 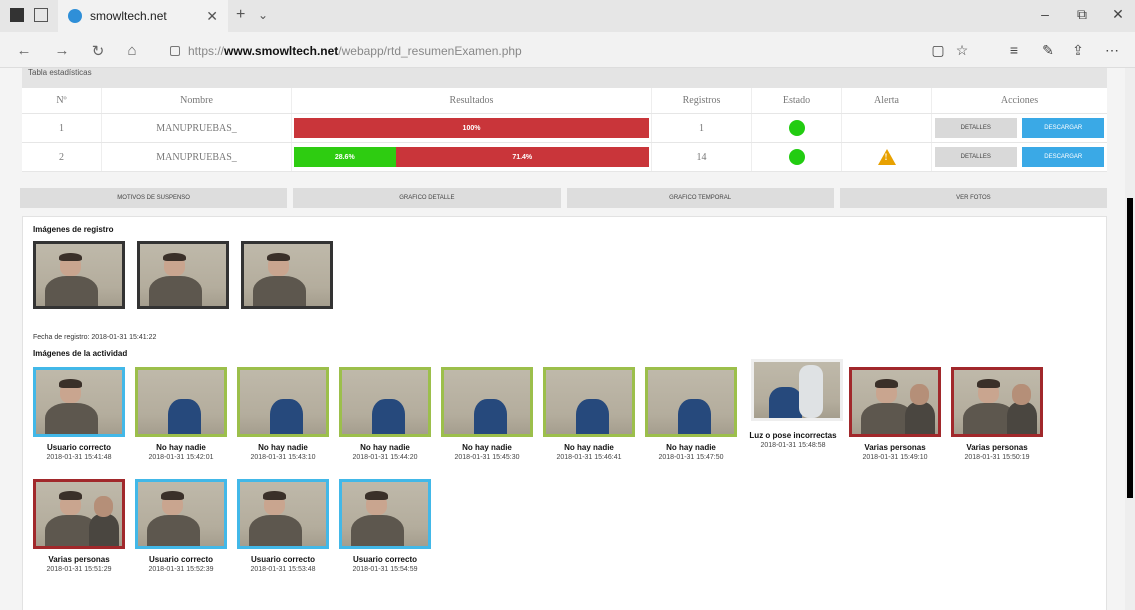 What do you see at coordinates (73, 229) in the screenshot?
I see `registro-title: Imágenes de registro` at bounding box center [73, 229].